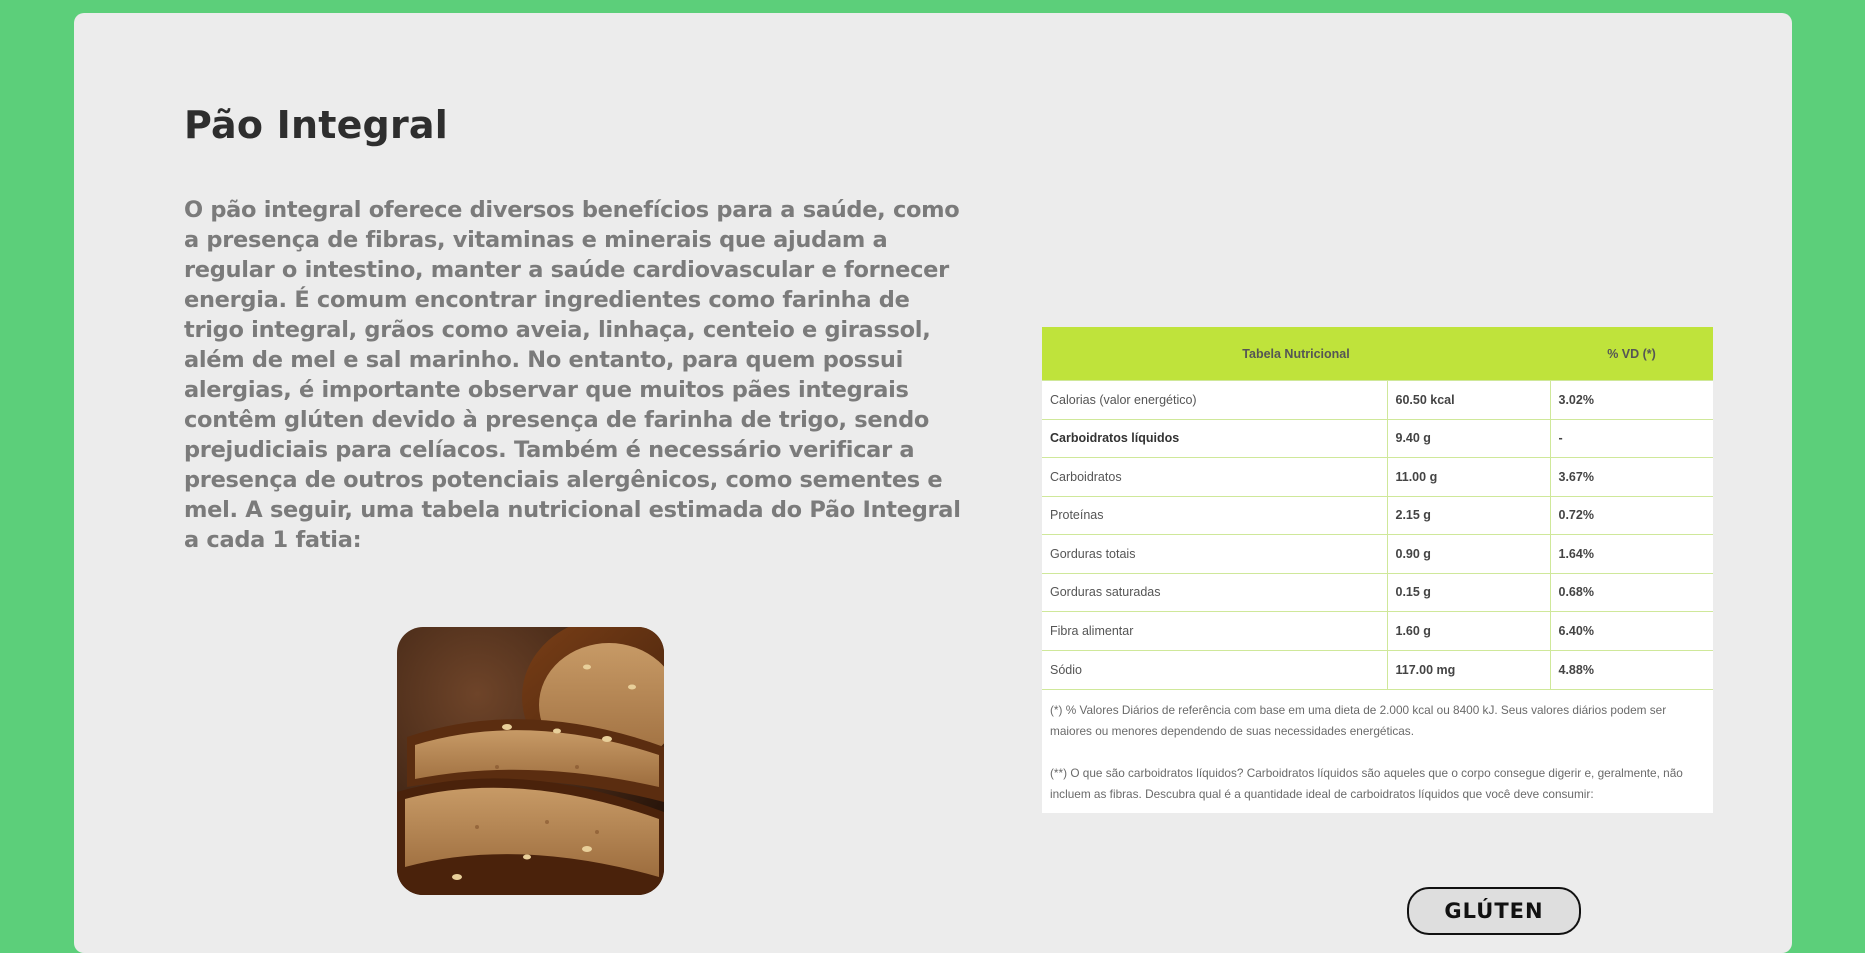 Image resolution: width=1865 pixels, height=953 pixels. I want to click on nutrient-amount: 117.00 mg, so click(1468, 669).